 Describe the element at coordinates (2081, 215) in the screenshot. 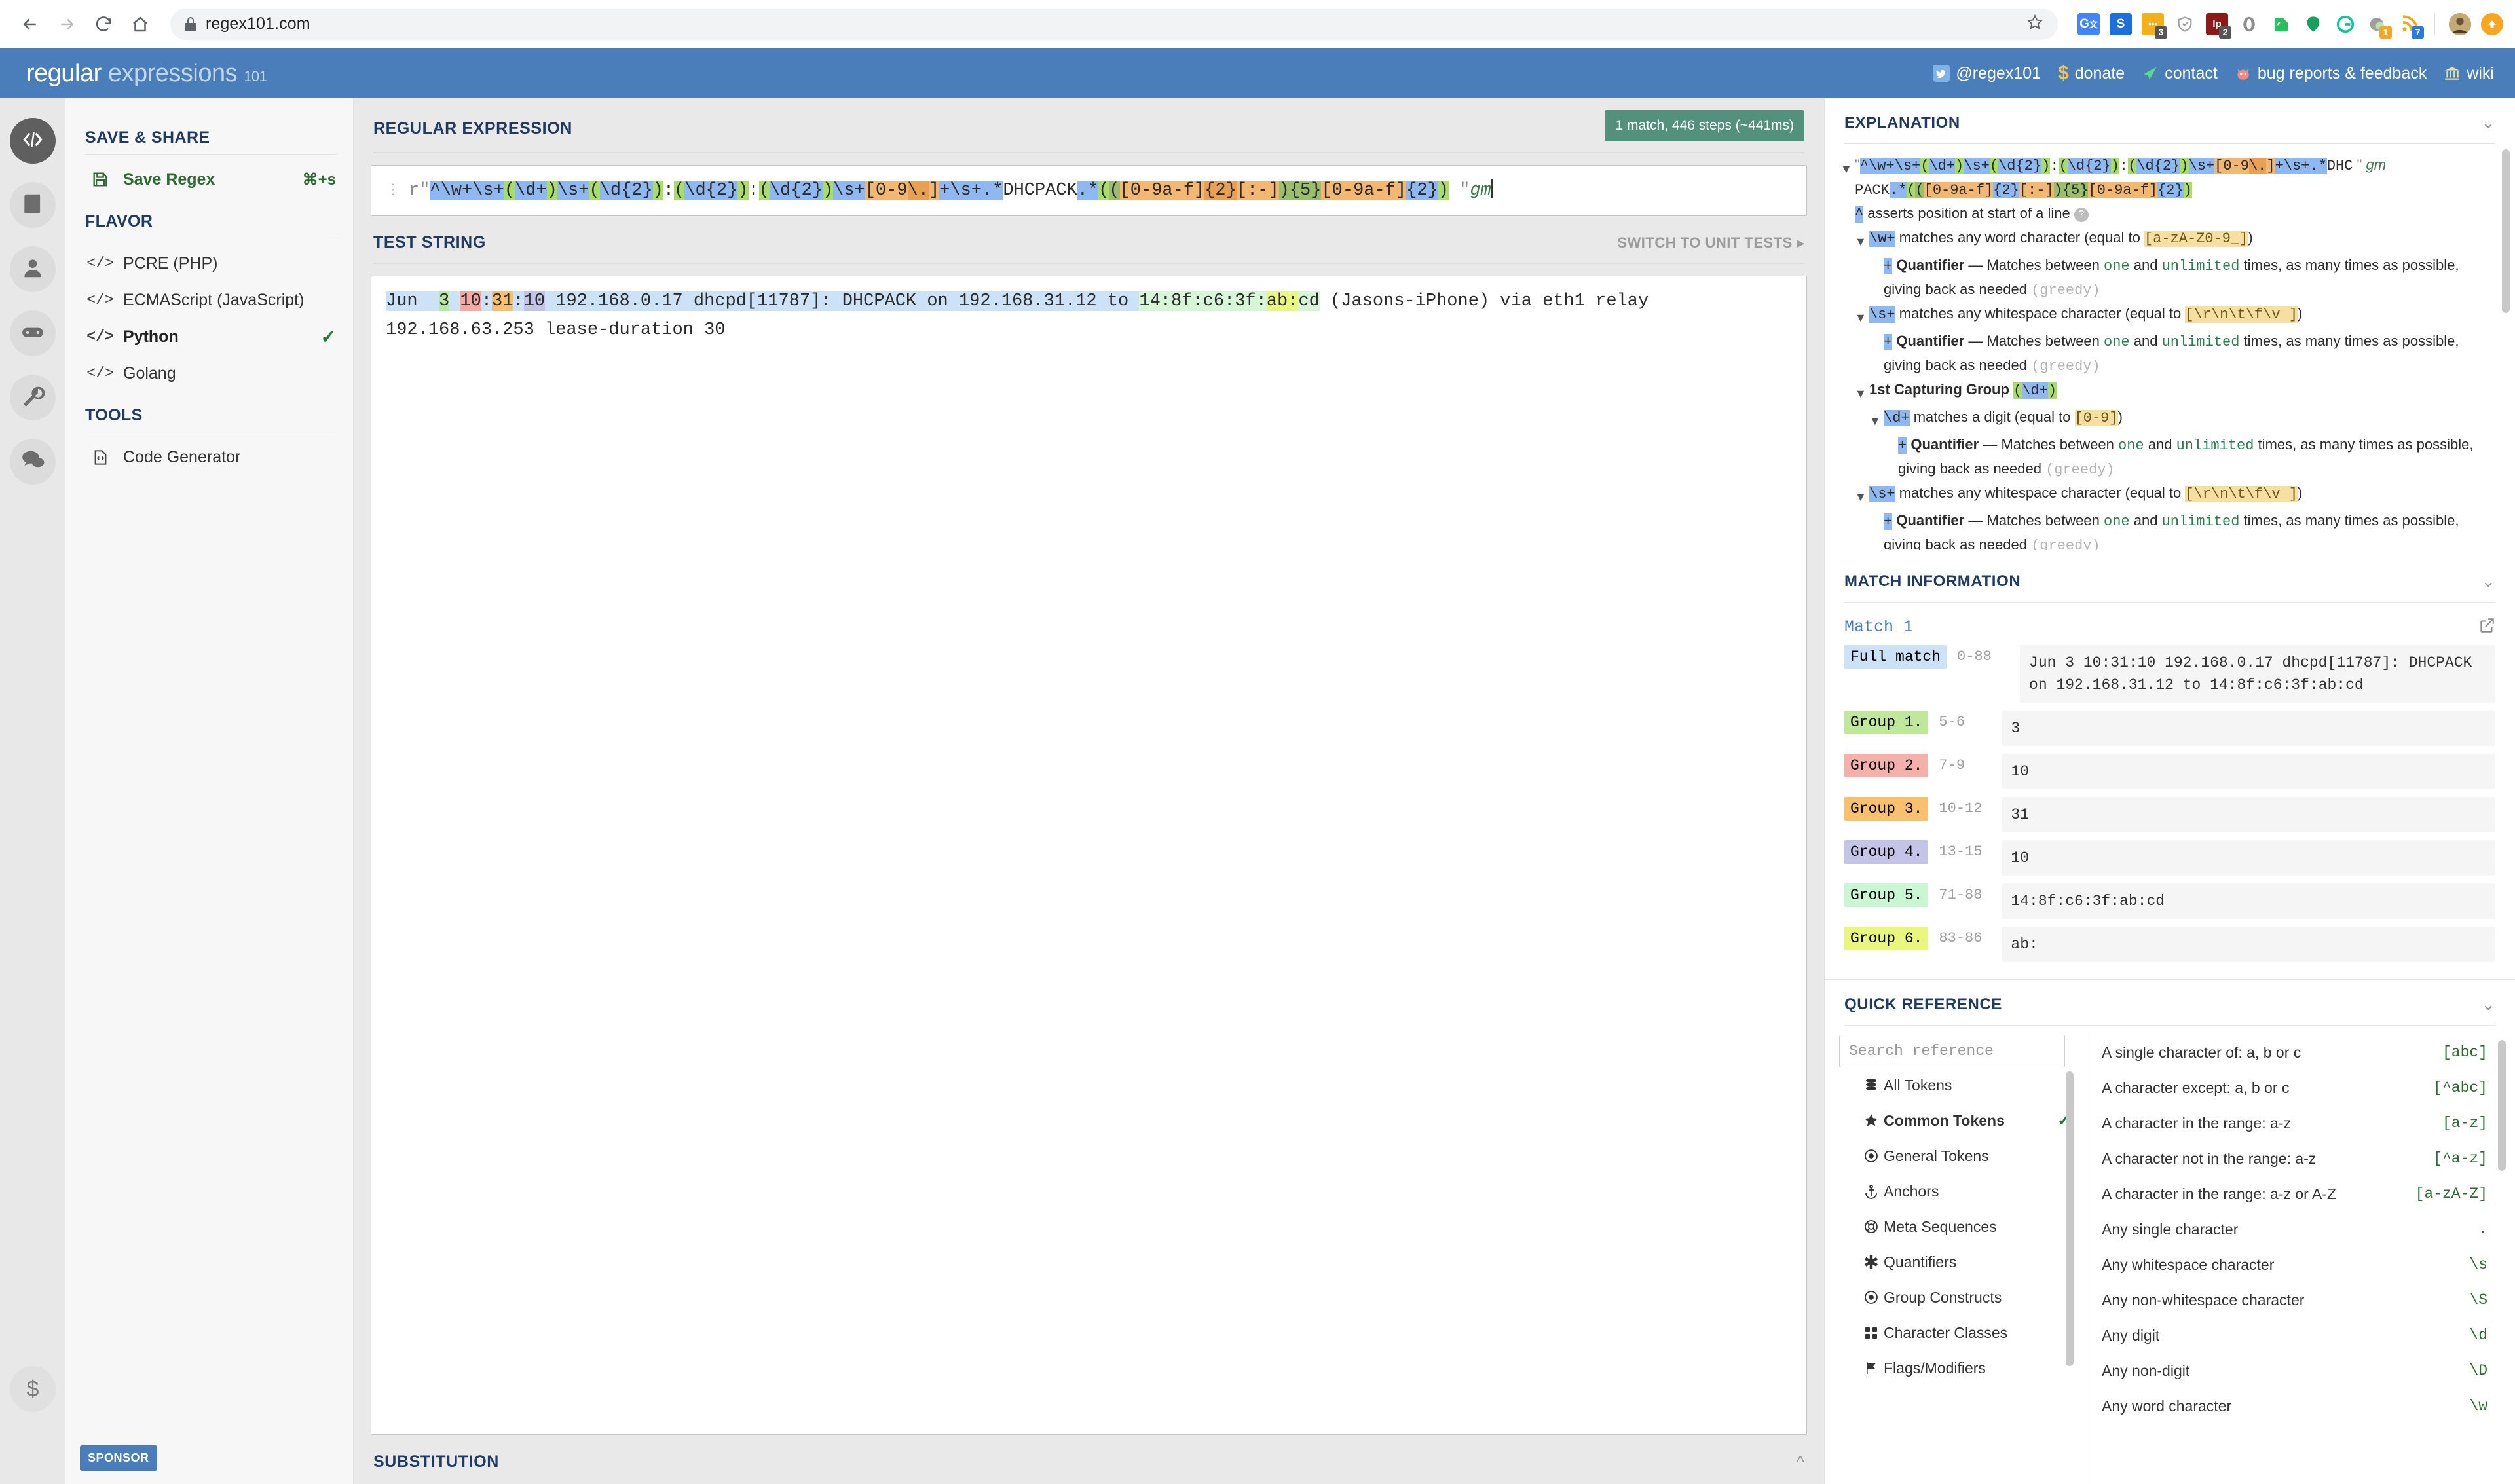

I see `help-icon: ?` at that location.